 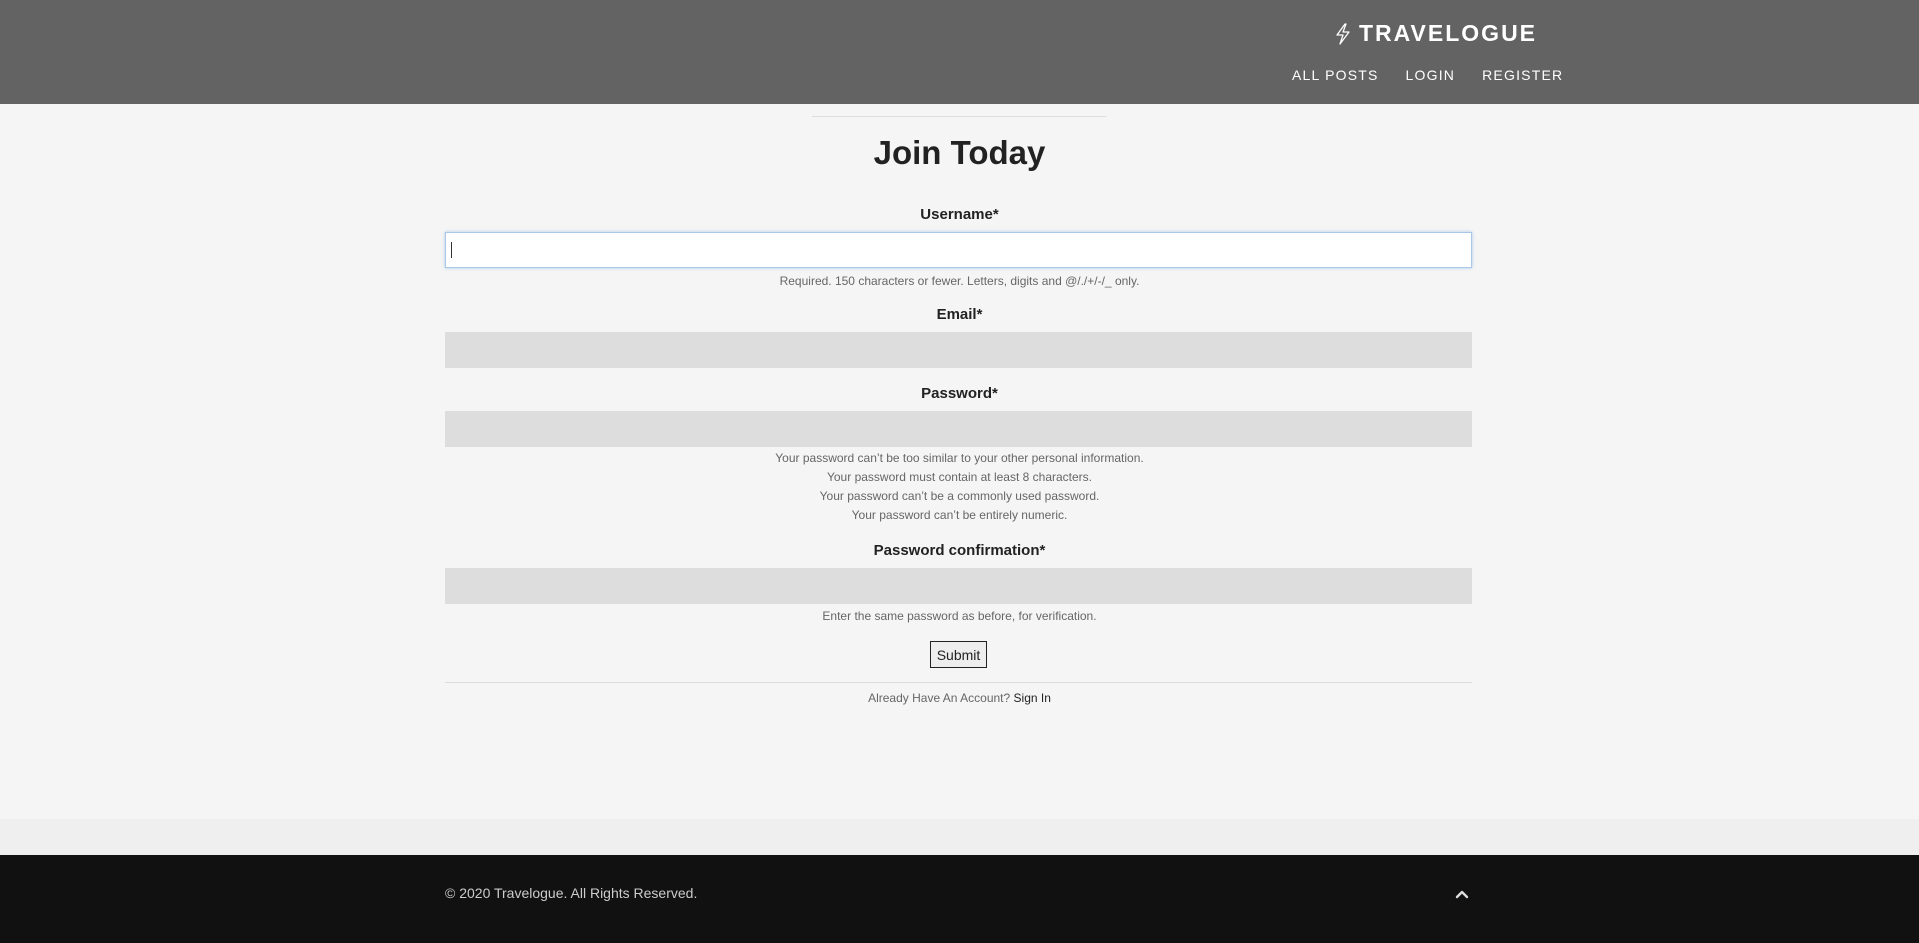 I want to click on submit-button: Submit, so click(x=958, y=654).